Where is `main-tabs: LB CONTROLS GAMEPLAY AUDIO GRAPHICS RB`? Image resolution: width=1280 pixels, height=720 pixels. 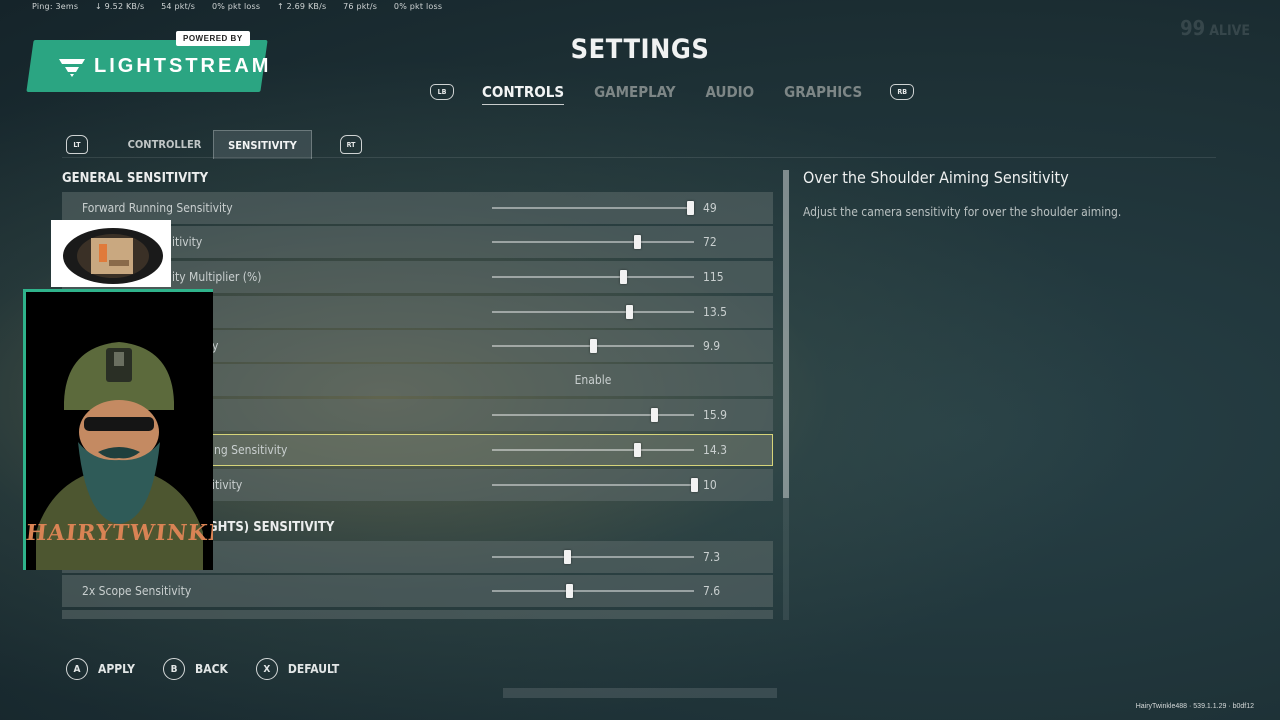
main-tabs: LB CONTROLS GAMEPLAY AUDIO GRAPHICS RB is located at coordinates (672, 94).